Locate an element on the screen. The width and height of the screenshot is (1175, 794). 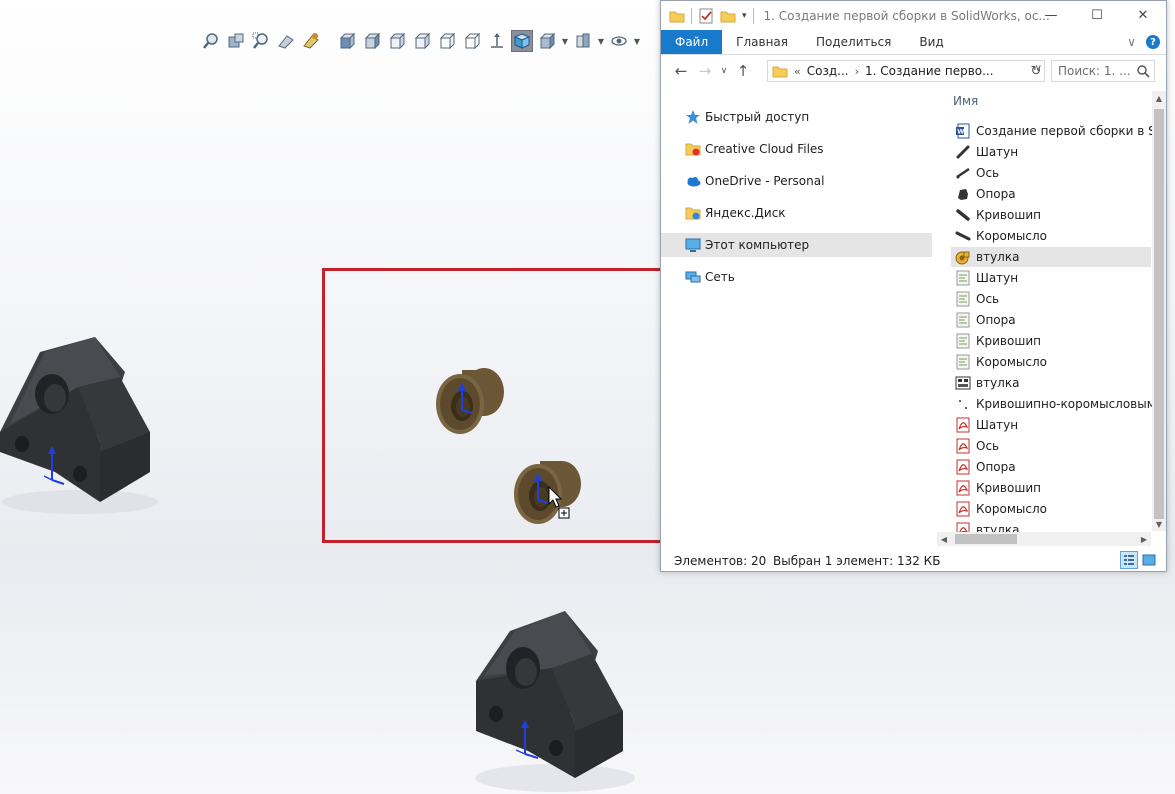
tab-view: Вид is located at coordinates (931, 42).